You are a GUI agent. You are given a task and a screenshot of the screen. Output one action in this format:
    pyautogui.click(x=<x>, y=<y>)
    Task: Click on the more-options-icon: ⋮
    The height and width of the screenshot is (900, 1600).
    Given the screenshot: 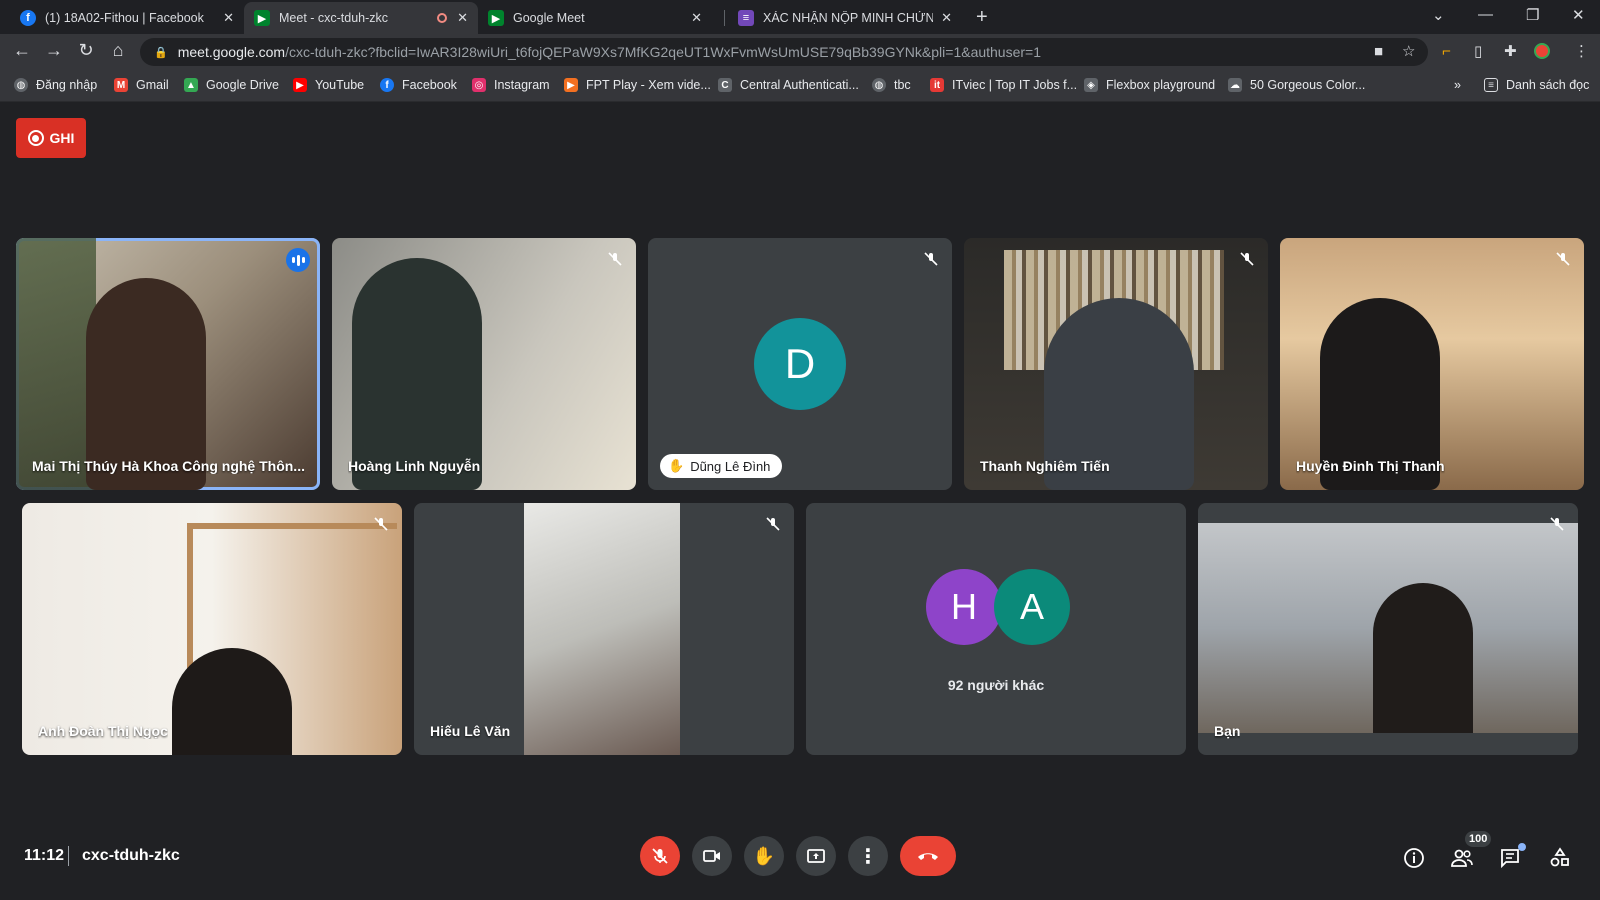 What is the action you would take?
    pyautogui.click(x=868, y=856)
    